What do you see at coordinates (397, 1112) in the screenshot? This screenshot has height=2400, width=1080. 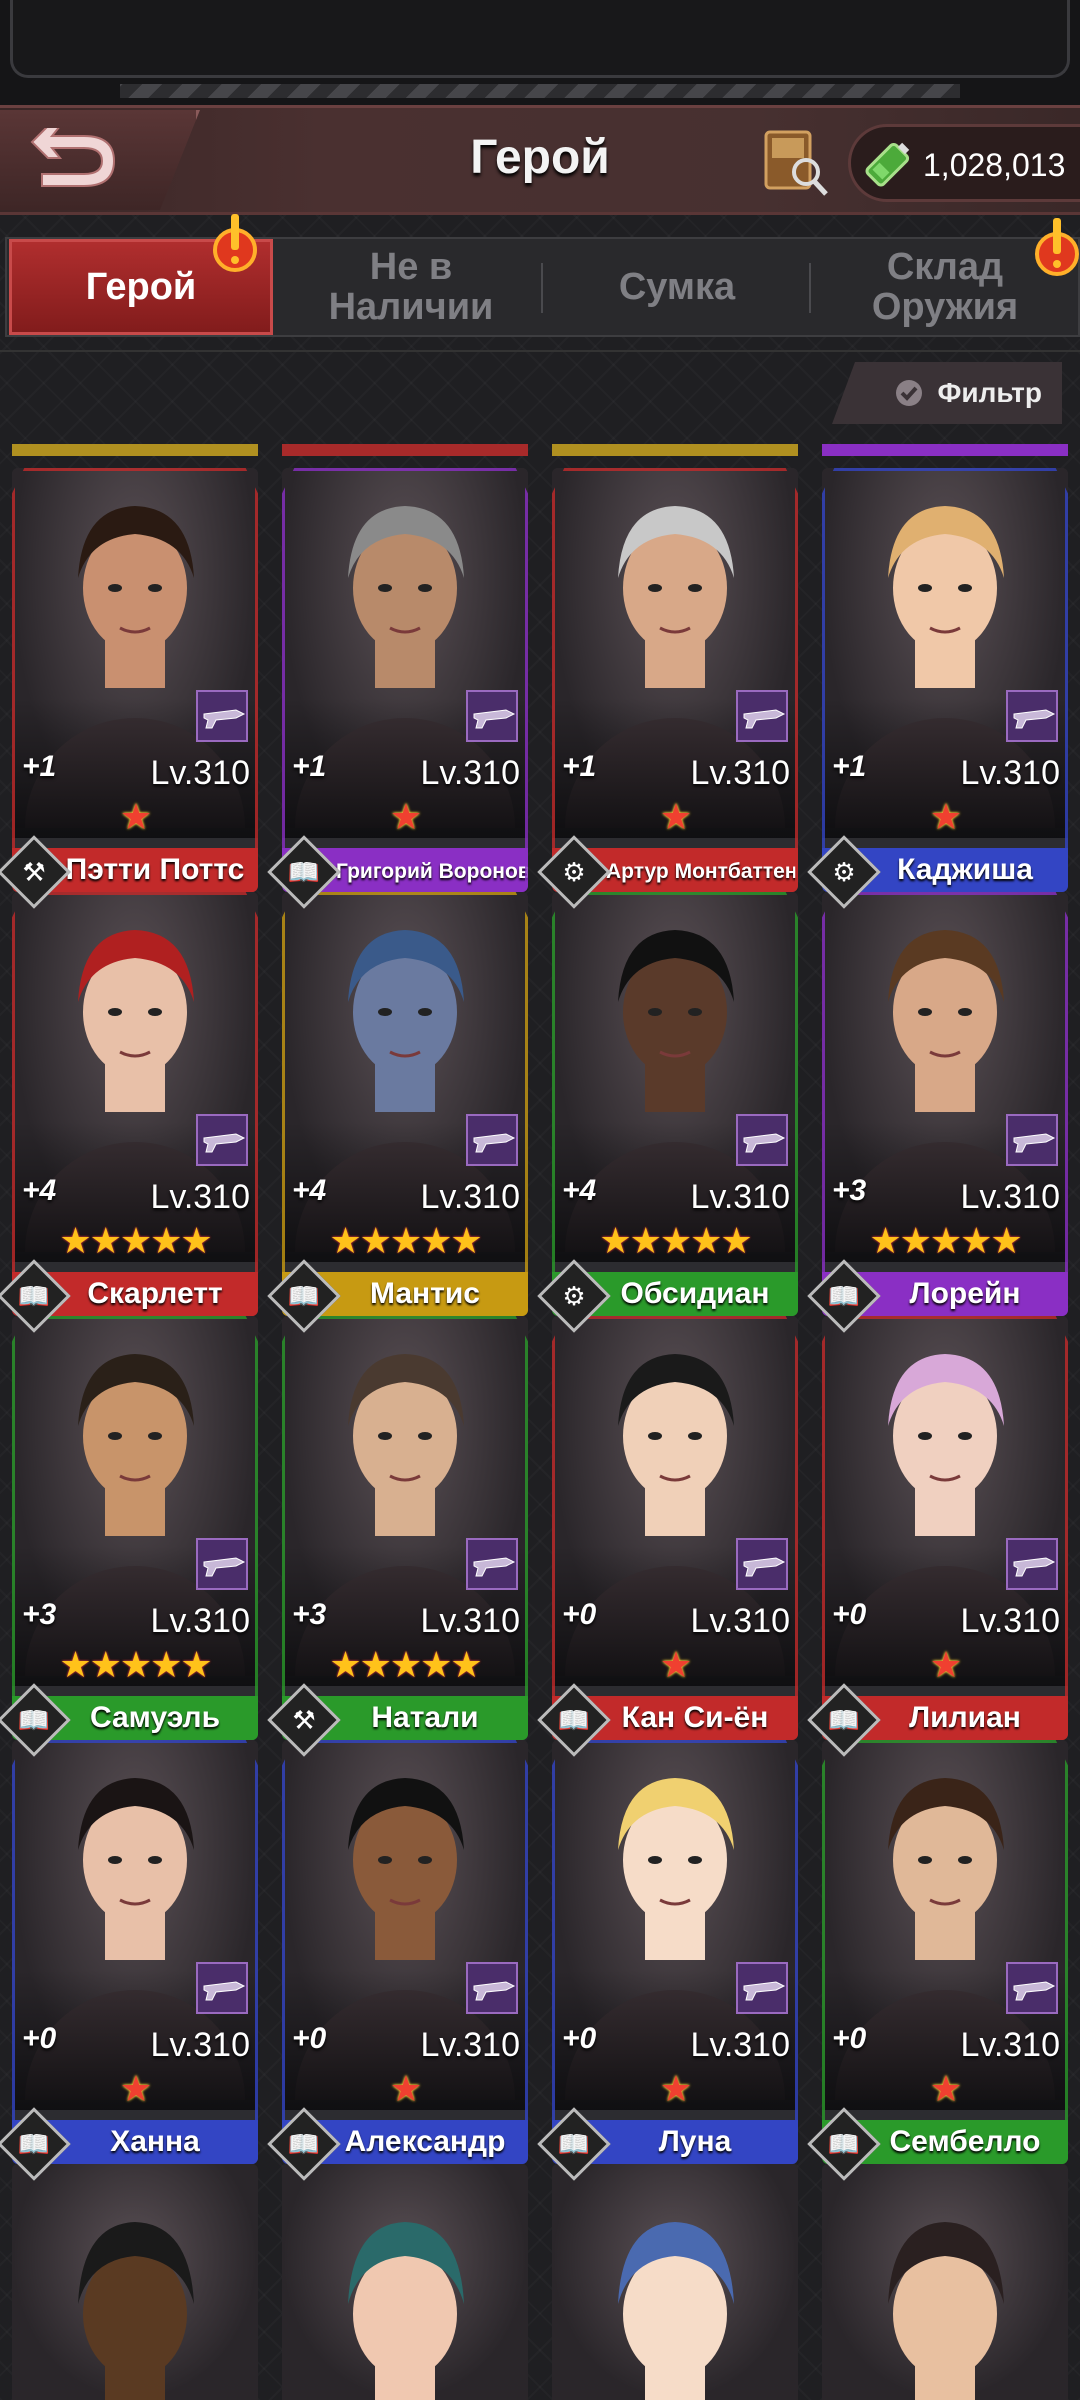 I see `hero-card: +4 Lv.310 ★★★★★ Мантис 📖` at bounding box center [397, 1112].